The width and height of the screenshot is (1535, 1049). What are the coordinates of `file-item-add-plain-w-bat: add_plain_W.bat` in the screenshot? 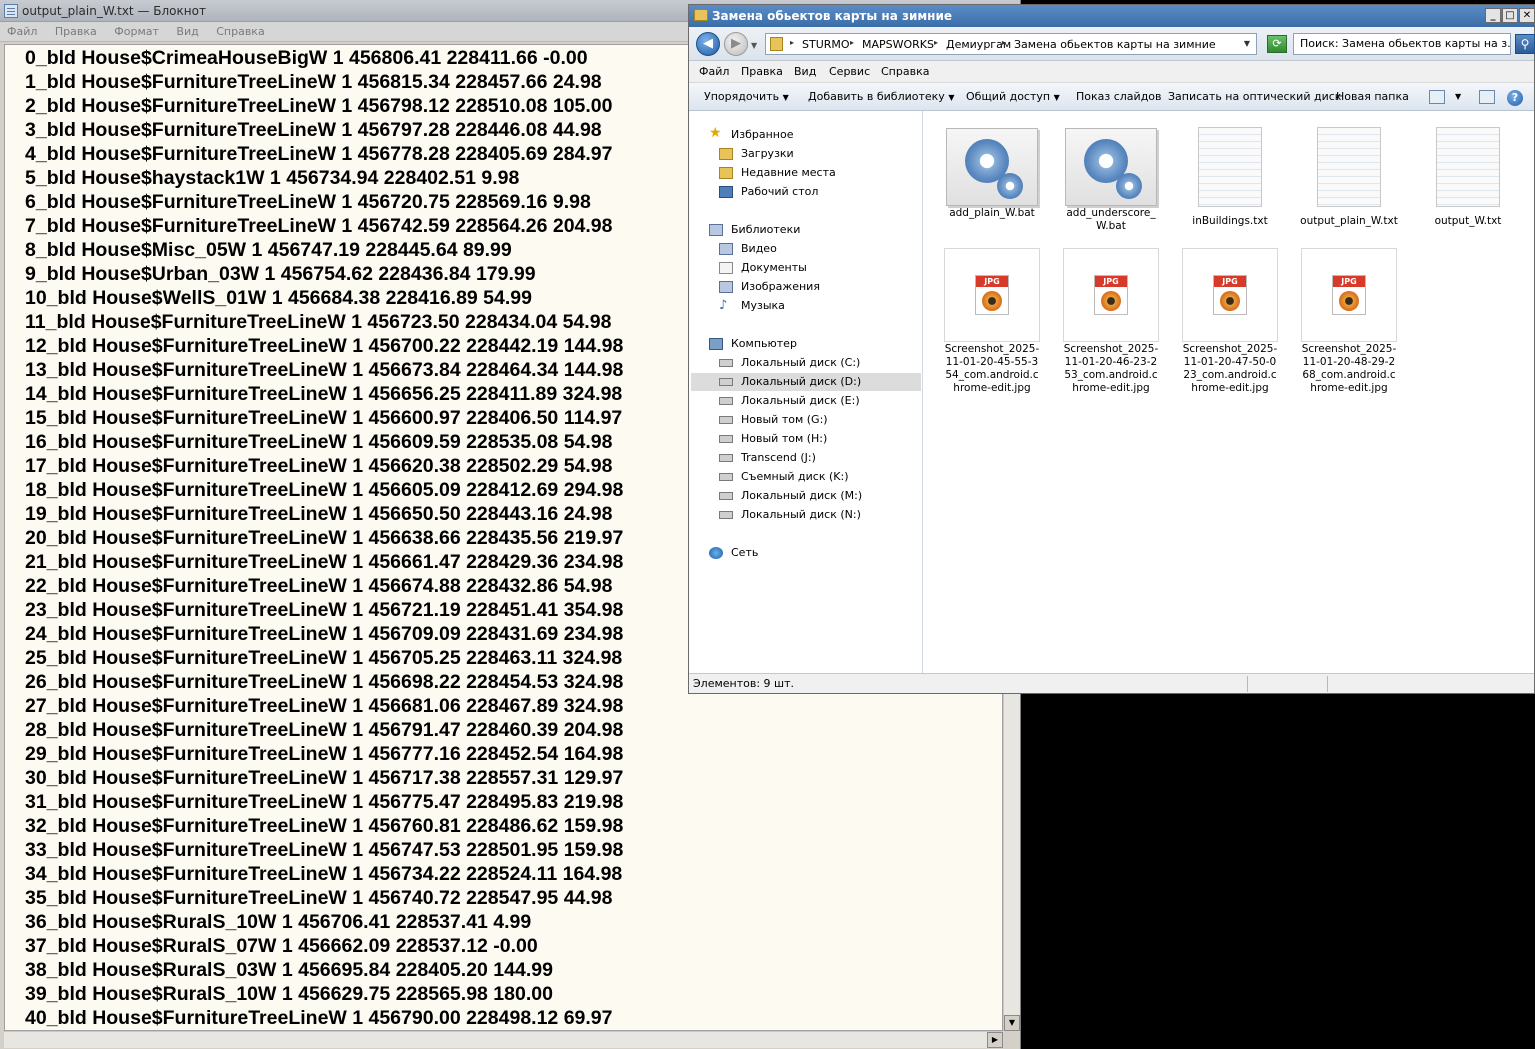 It's located at (992, 172).